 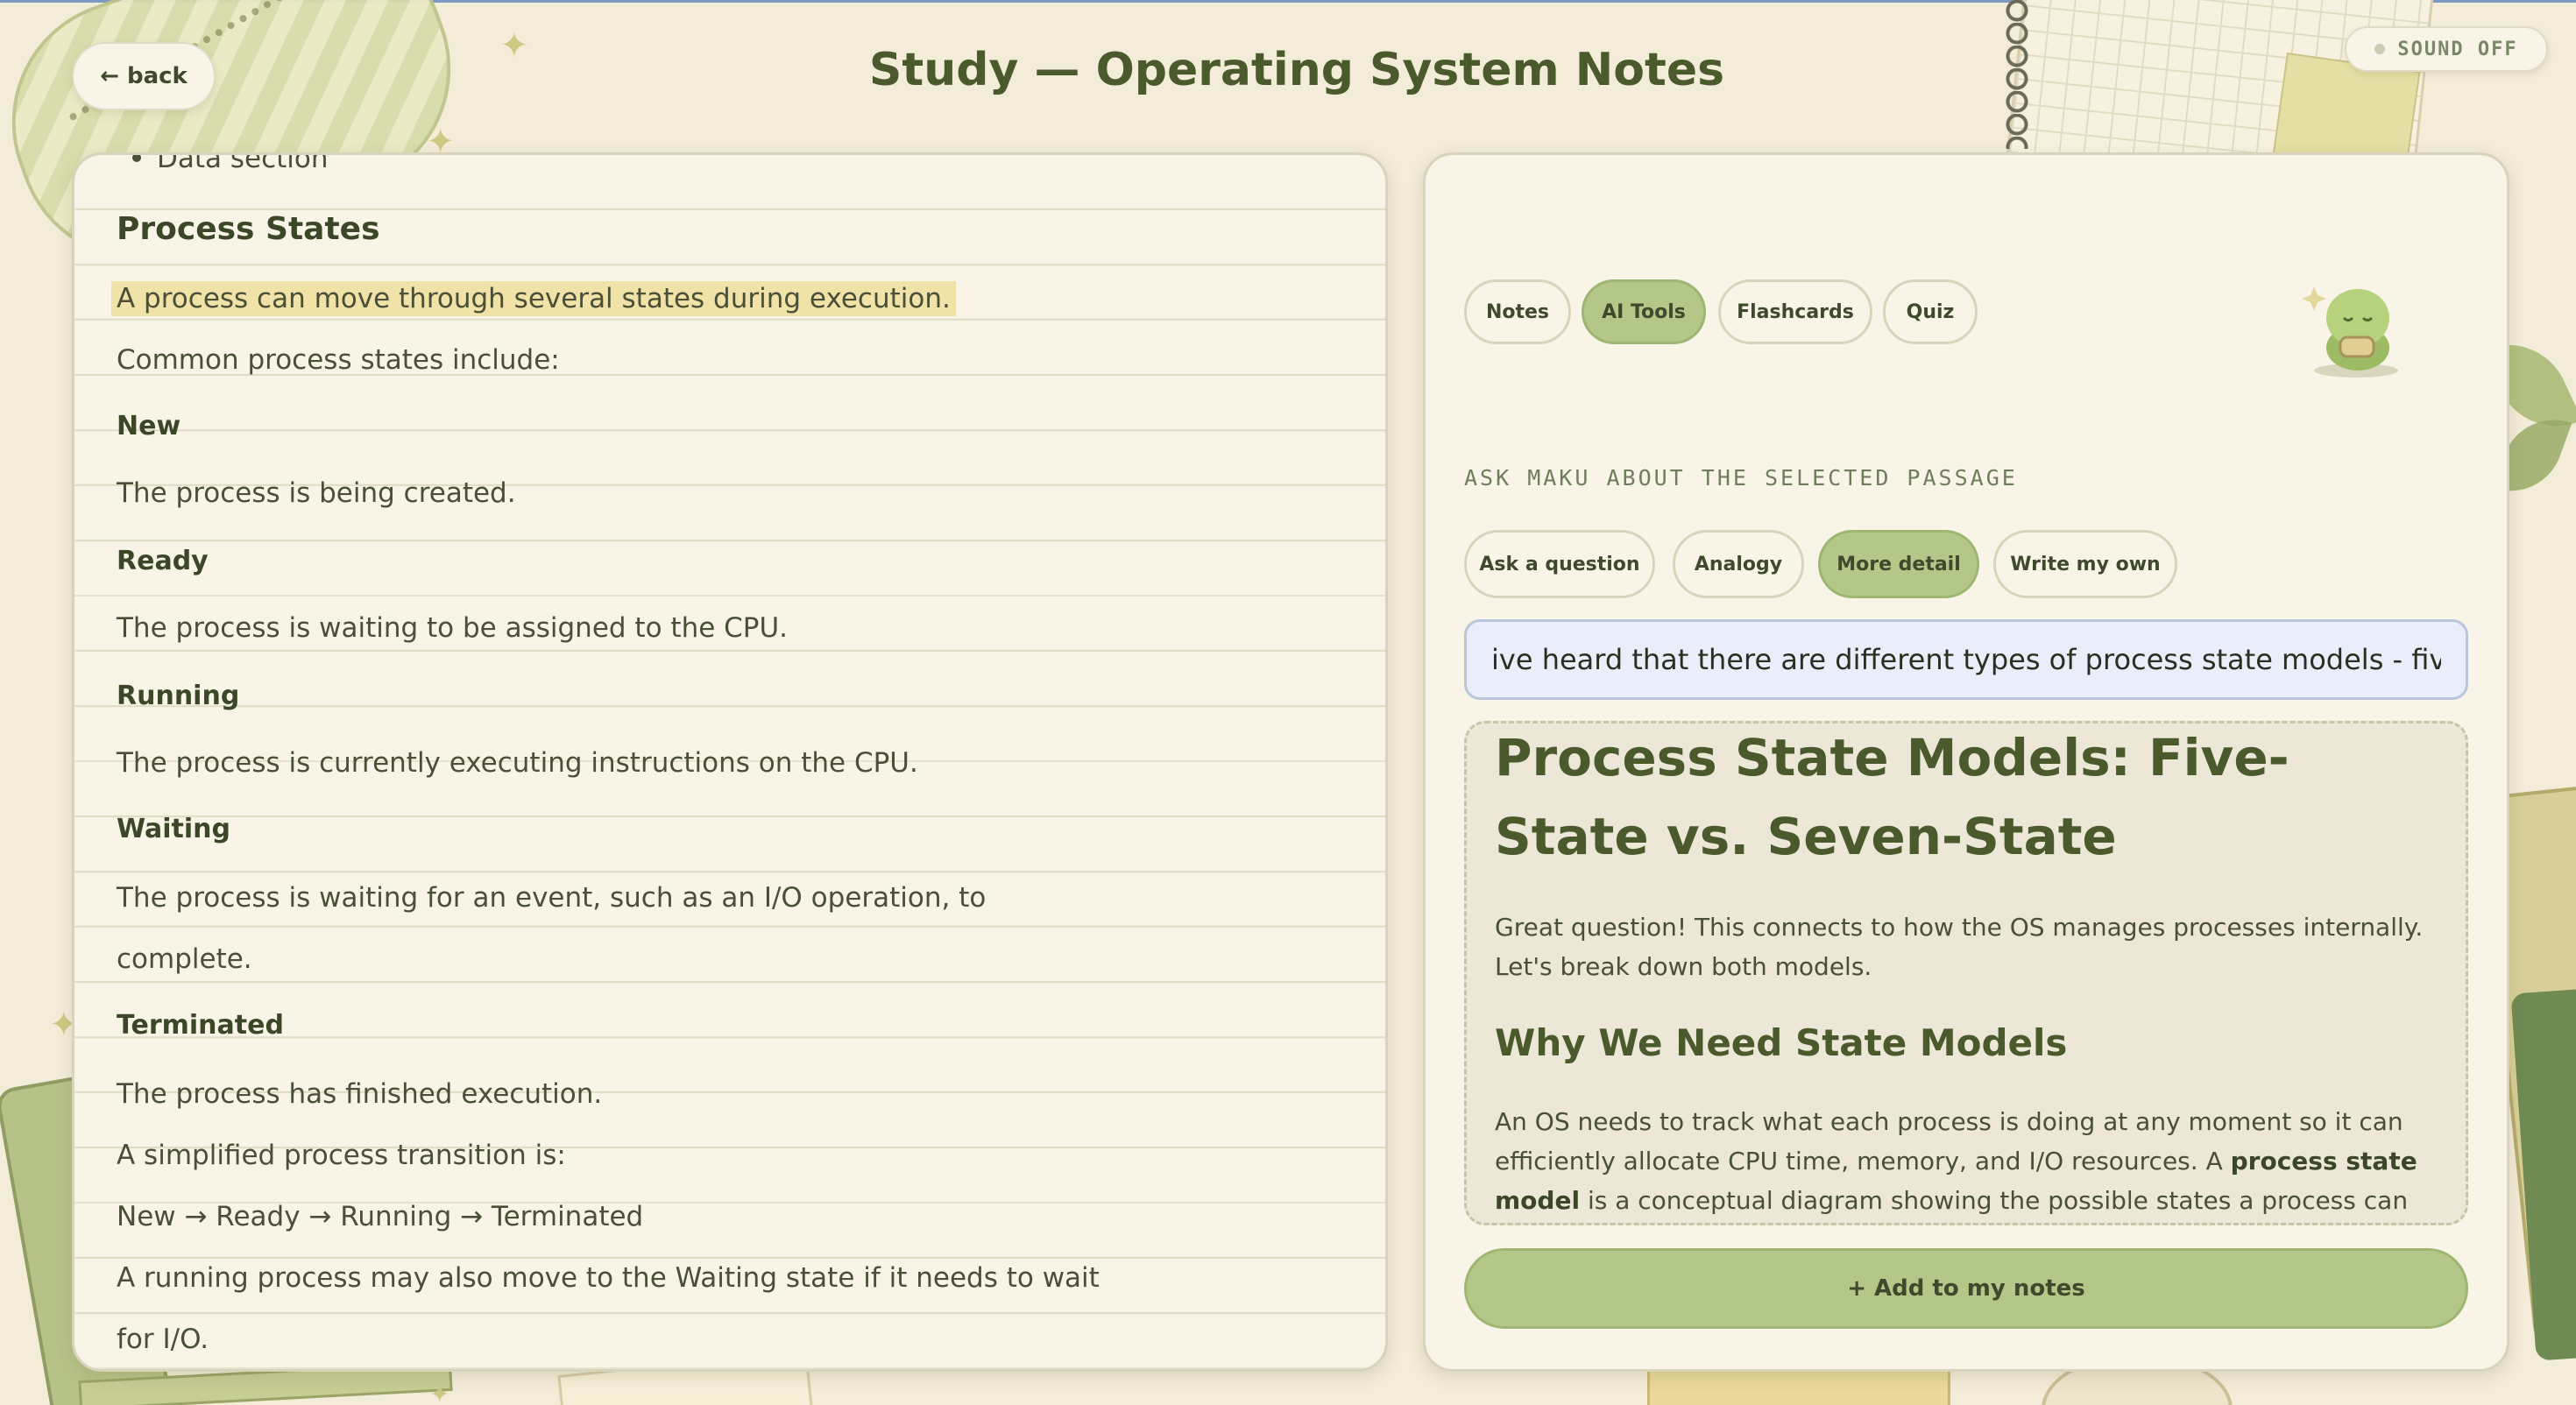 I want to click on tab-ai-tools: AI Tools, so click(x=1644, y=311).